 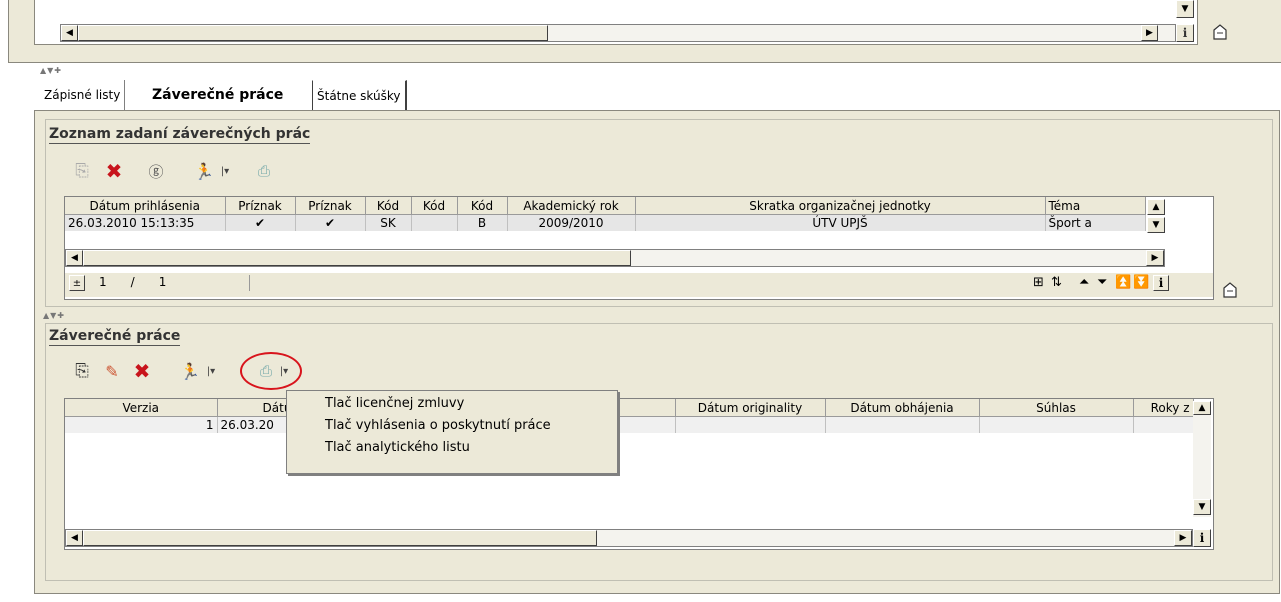 I want to click on move-bottom-icon: ⏷, so click(x=1102, y=282).